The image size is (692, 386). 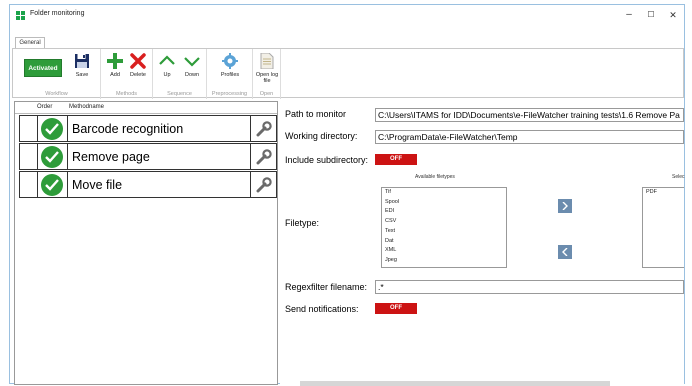 I want to click on send-notifications-toggle: OFF, so click(x=396, y=308).